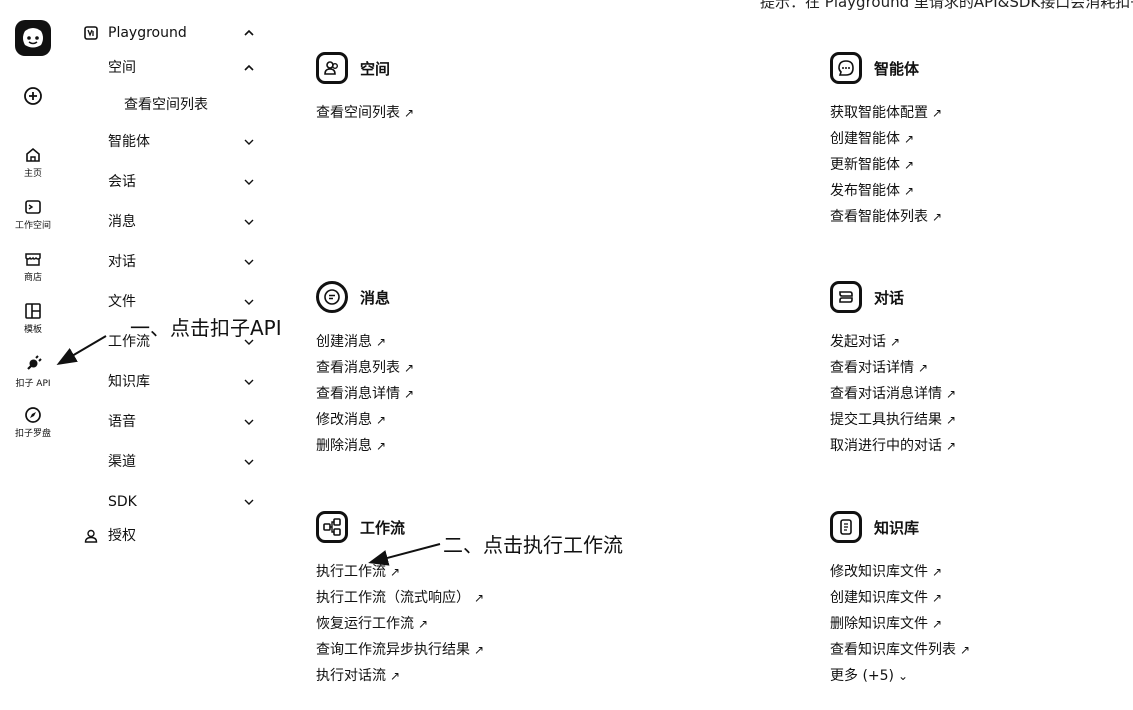 This screenshot has height=710, width=1133. What do you see at coordinates (400, 652) in the screenshot?
I see `api-link: 查询工作流异步执行结果 ↗` at bounding box center [400, 652].